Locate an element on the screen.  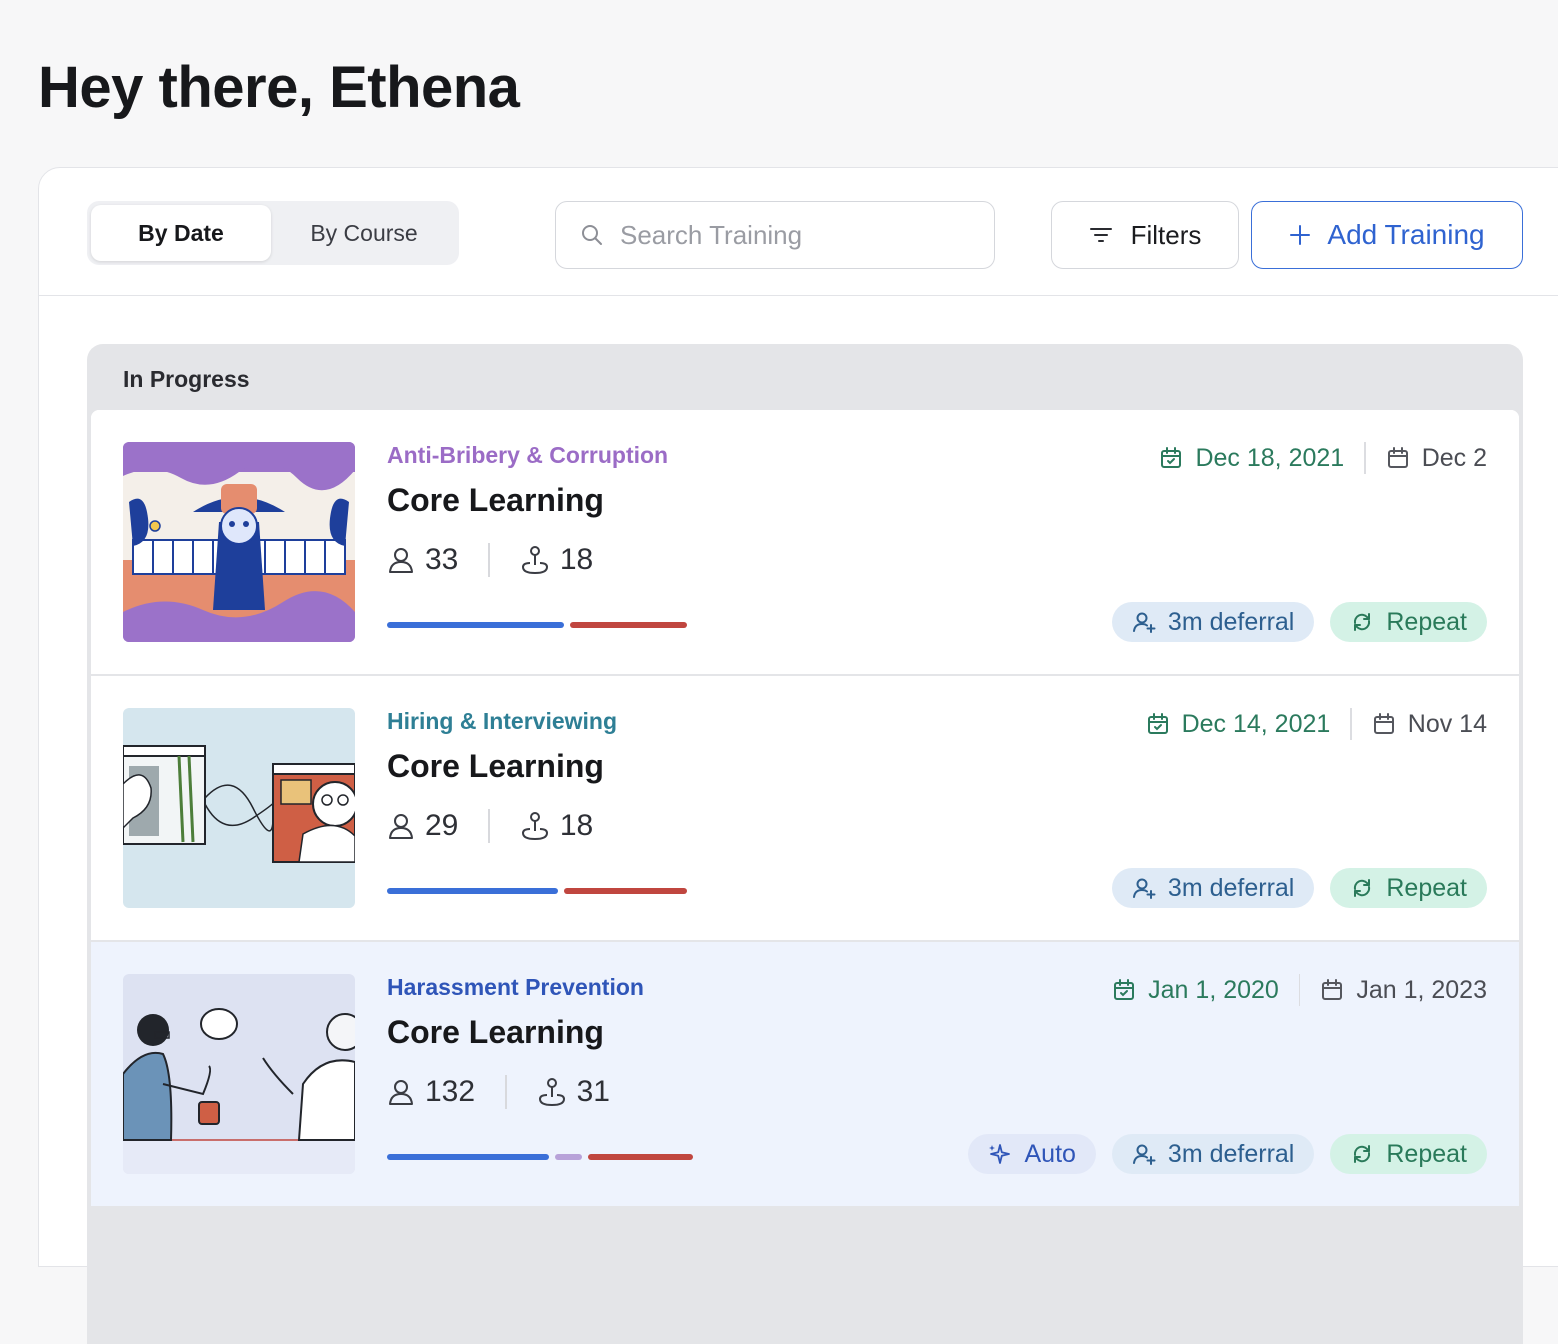
conversation-illustration is located at coordinates (239, 1074).